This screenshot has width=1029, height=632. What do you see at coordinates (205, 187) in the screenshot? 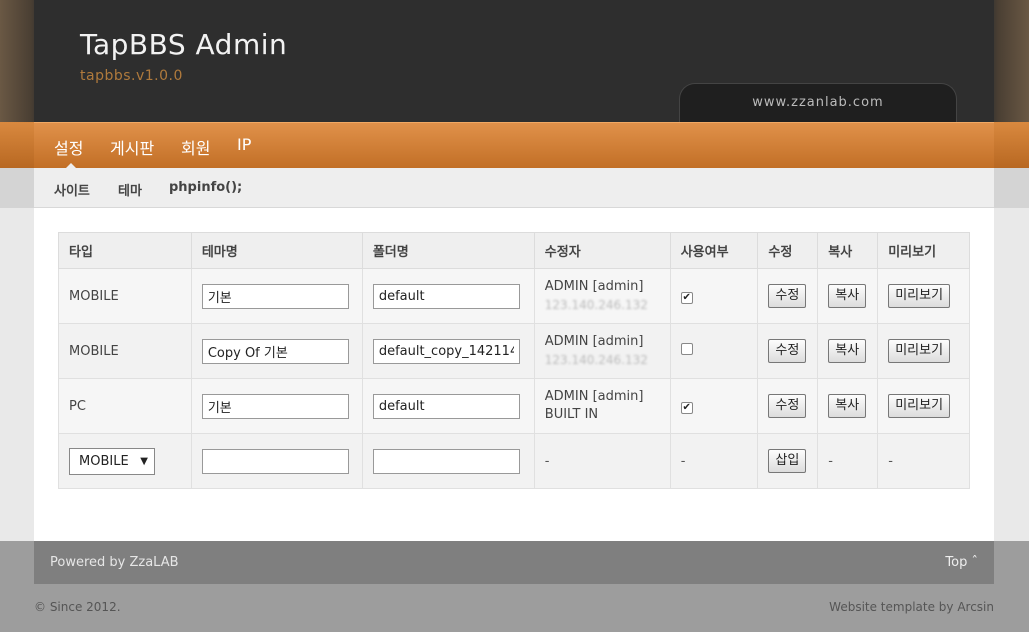
I see `subnav-item-phpinfo: phpinfo();` at bounding box center [205, 187].